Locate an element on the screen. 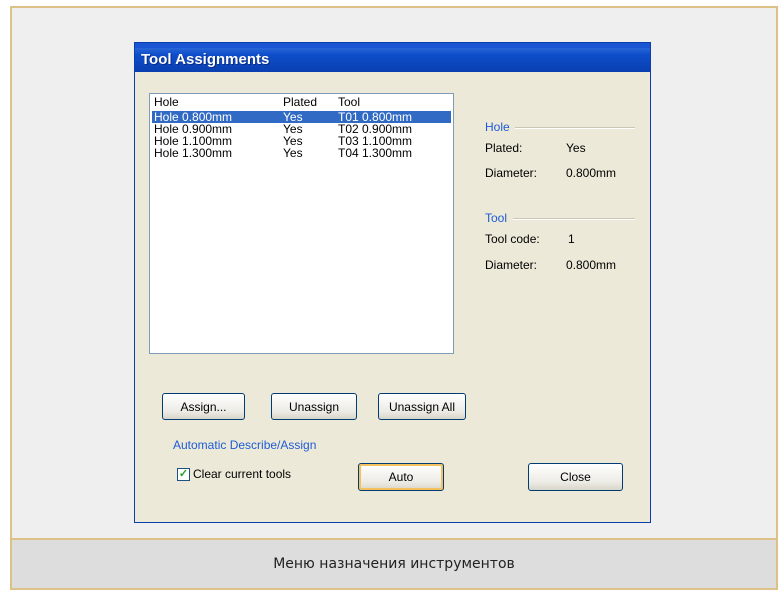  hole-plated-label: Plated: is located at coordinates (504, 148).